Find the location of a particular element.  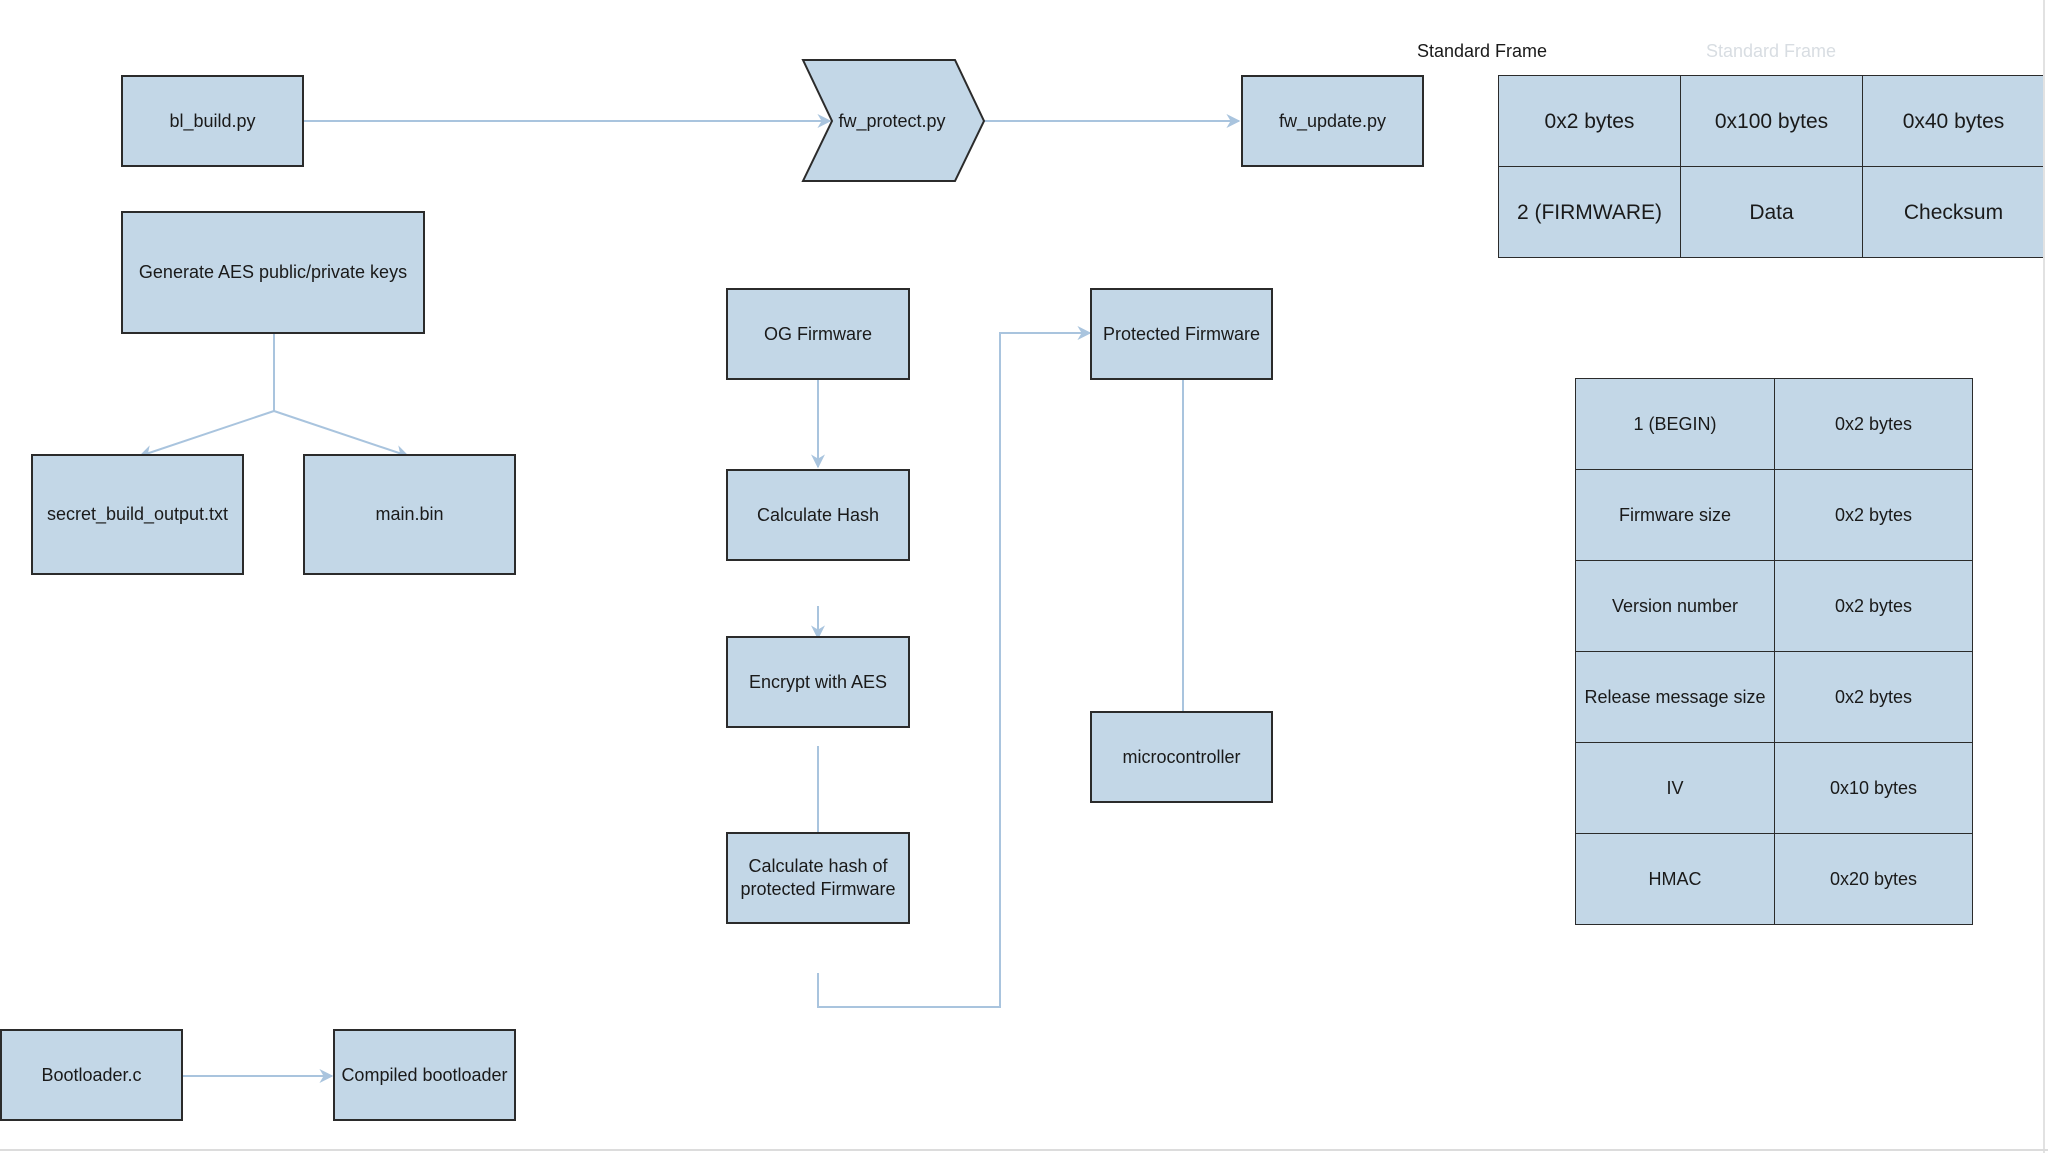

frame-size-cell: 0x100 bytes is located at coordinates (1771, 121).